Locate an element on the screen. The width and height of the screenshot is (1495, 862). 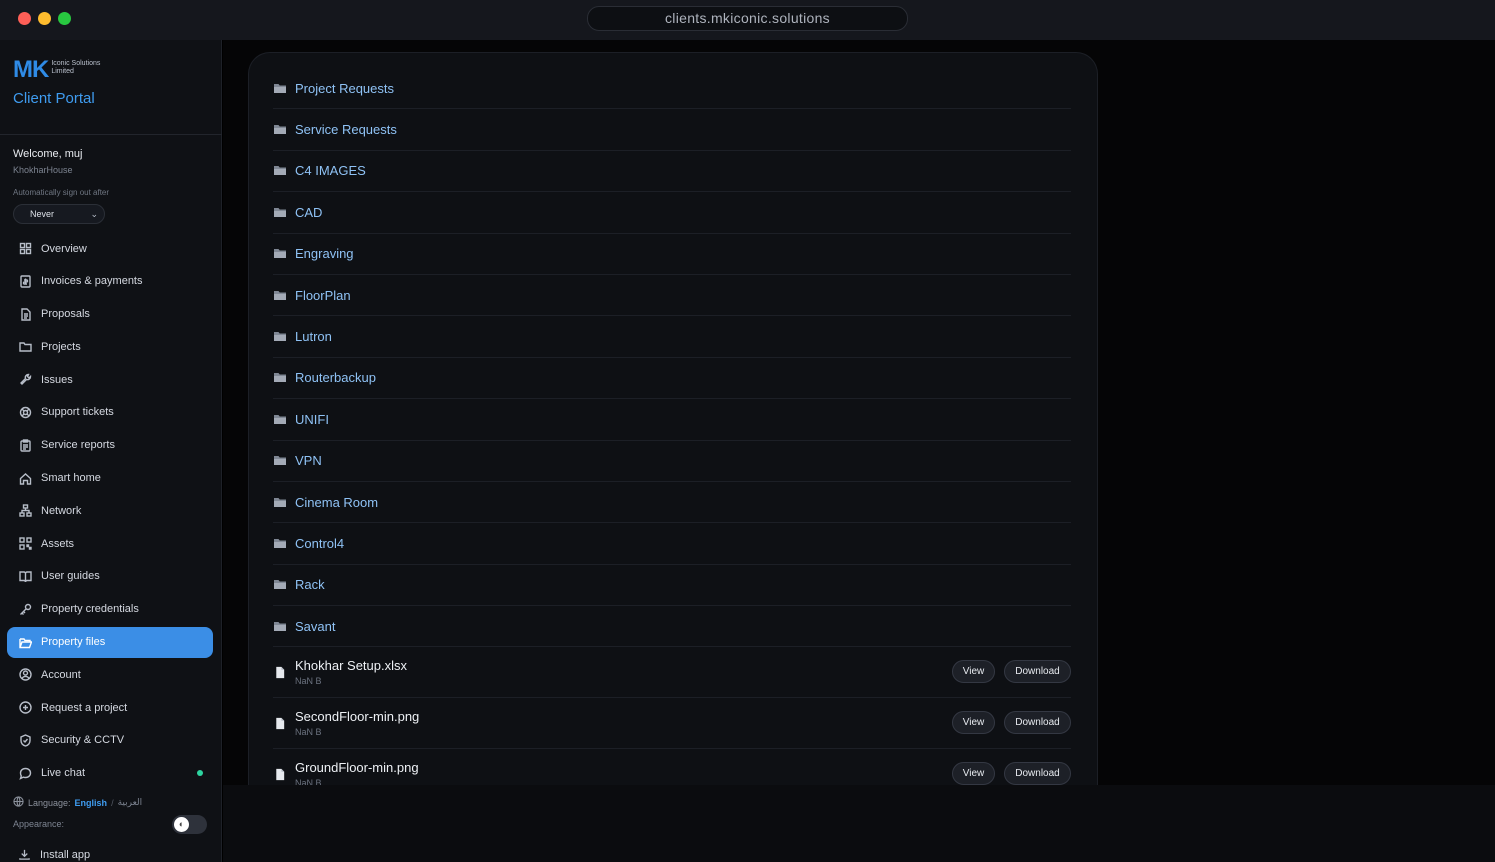
folder-row: VPN is located at coordinates (672, 461).